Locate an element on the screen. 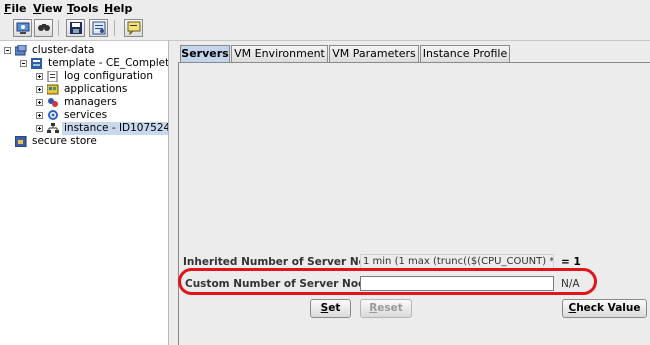 The width and height of the screenshot is (650, 345). secure-store-icon is located at coordinates (21, 141).